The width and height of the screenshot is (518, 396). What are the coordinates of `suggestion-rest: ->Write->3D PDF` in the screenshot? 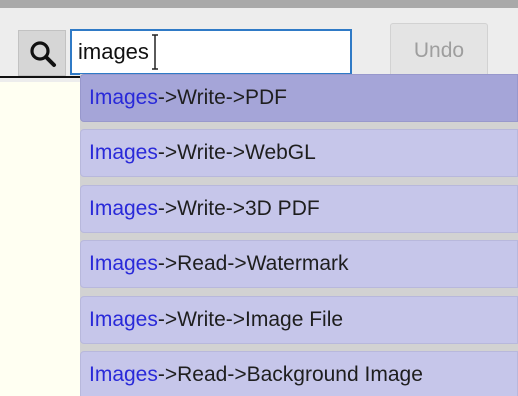 It's located at (238, 208).